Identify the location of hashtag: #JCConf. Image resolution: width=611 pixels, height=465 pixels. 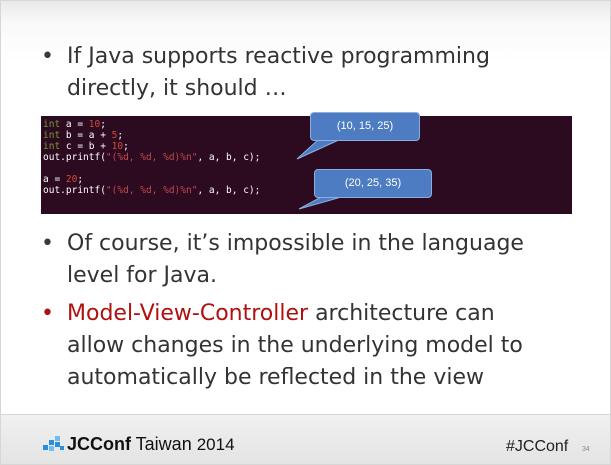
(537, 446).